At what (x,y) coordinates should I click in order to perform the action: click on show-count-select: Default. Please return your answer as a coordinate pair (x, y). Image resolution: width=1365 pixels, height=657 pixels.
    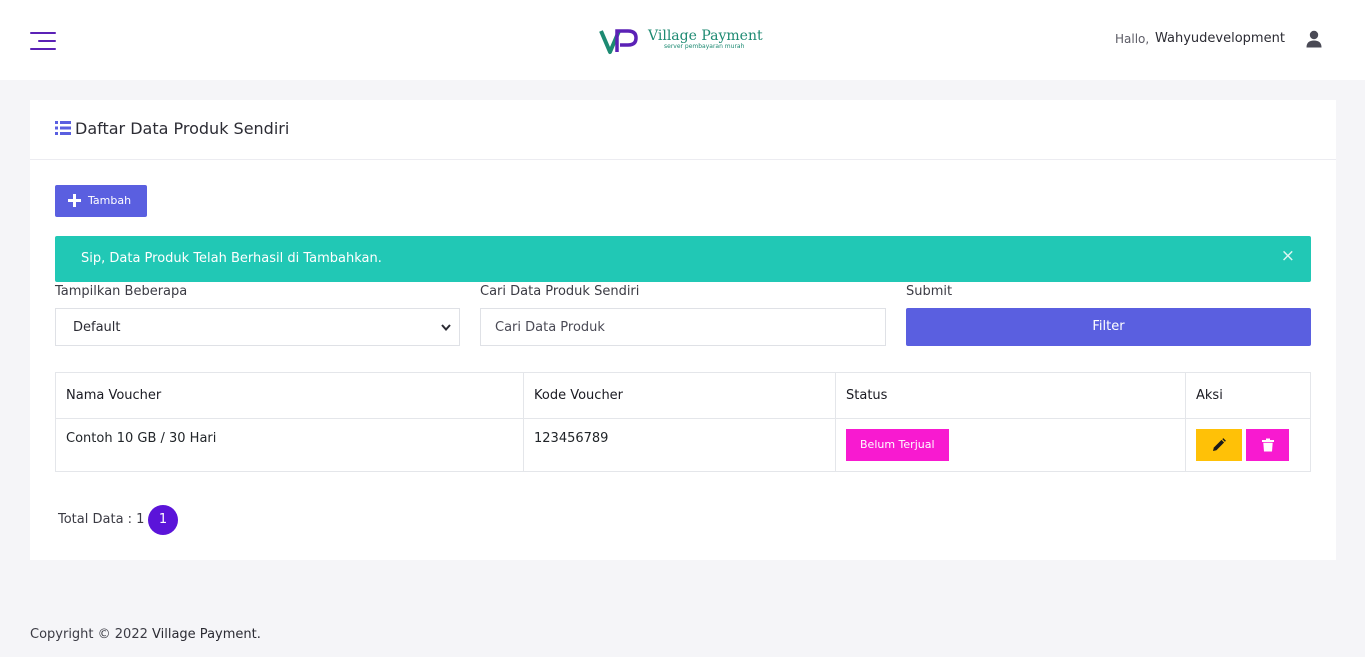
    Looking at the image, I should click on (257, 327).